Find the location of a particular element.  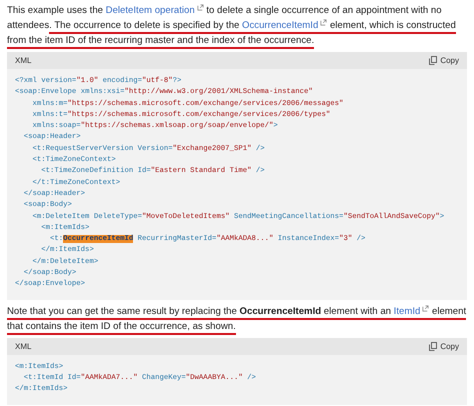

paragraph: This example uses the DeleteItem operation to delete a single occurrence of an appointment with no attendees. The occurrence to delete is specified by the OccurrenceItemId element, which is constructed from the item ID of the recurring master and the index of the occurrence. is located at coordinates (237, 25).